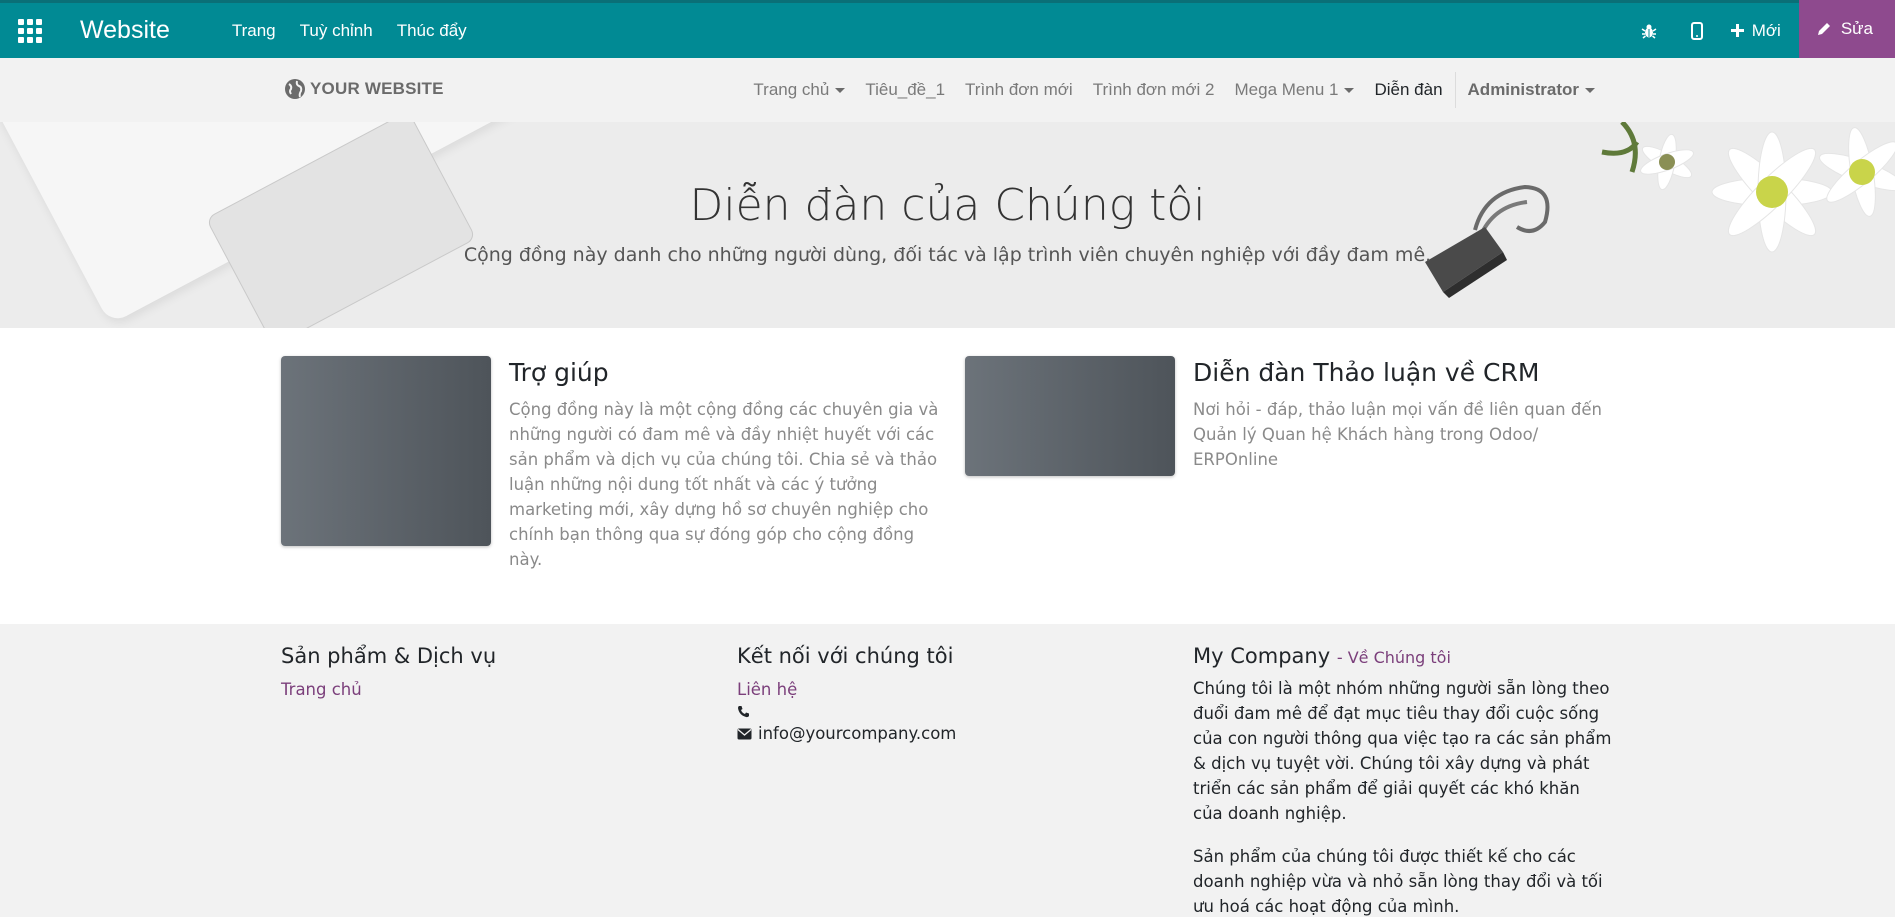 The image size is (1895, 919). What do you see at coordinates (295, 89) in the screenshot?
I see `globe-icon` at bounding box center [295, 89].